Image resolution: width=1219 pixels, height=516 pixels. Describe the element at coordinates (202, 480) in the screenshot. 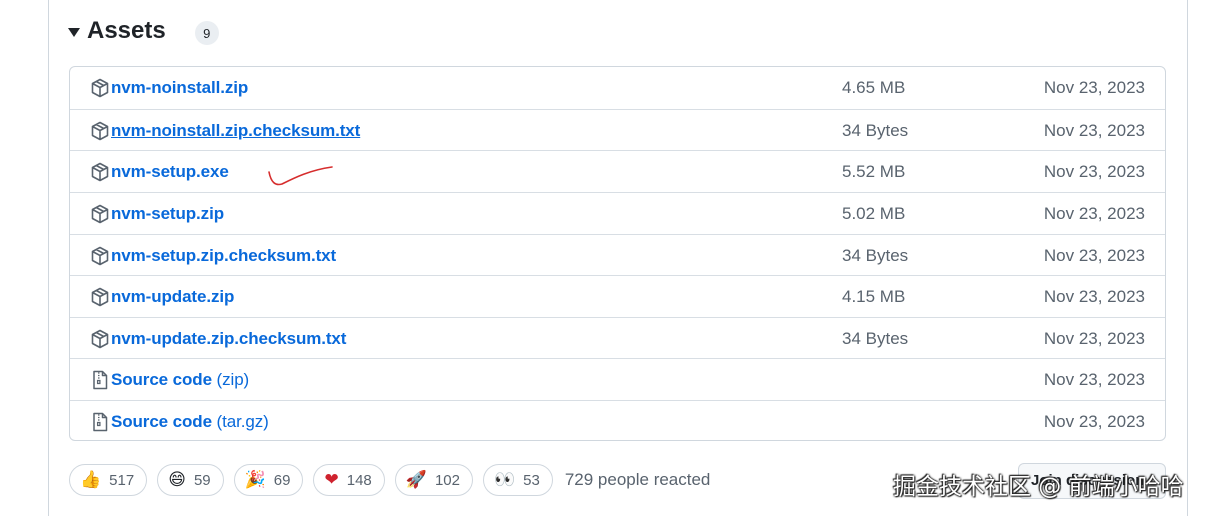

I see `reaction-count: 59` at that location.